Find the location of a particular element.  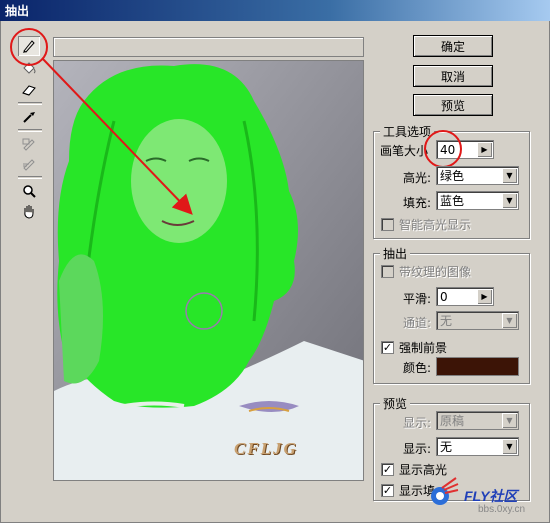

edge-touchup-icon is located at coordinates (29, 164).